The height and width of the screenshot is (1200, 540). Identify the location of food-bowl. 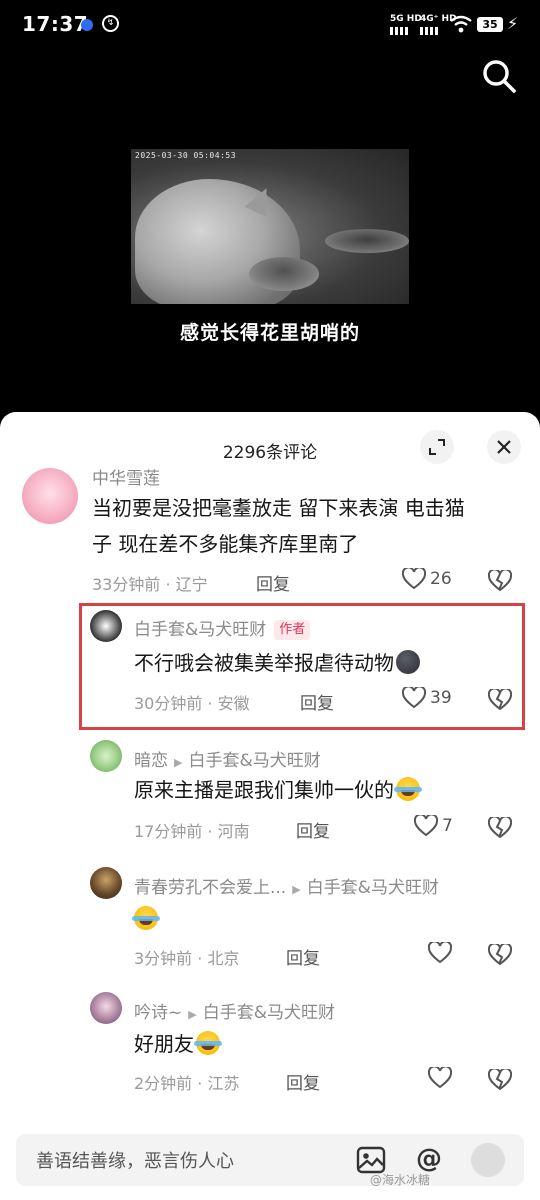
(284, 274).